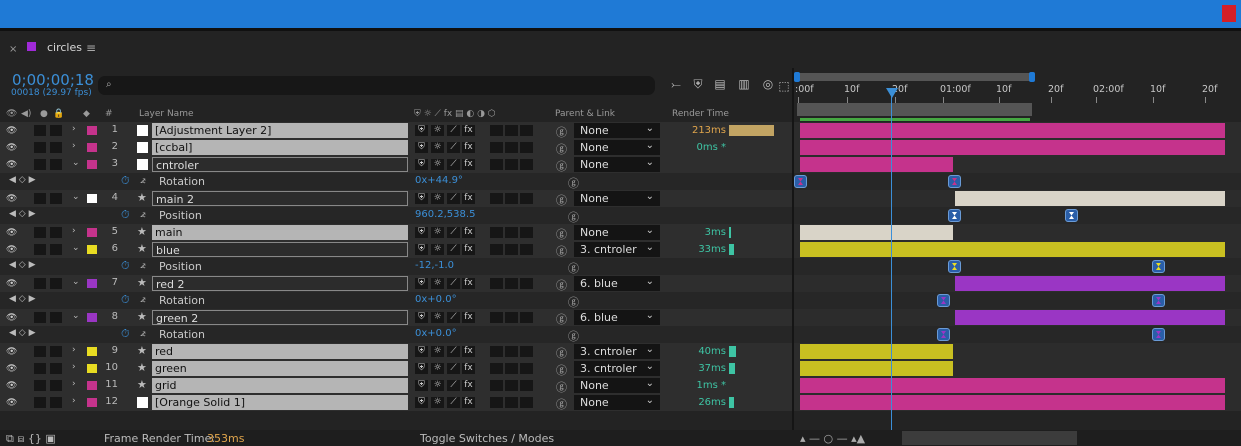 The image size is (1241, 446). Describe the element at coordinates (280, 147) in the screenshot. I see `layer-name: [ccbal]` at that location.